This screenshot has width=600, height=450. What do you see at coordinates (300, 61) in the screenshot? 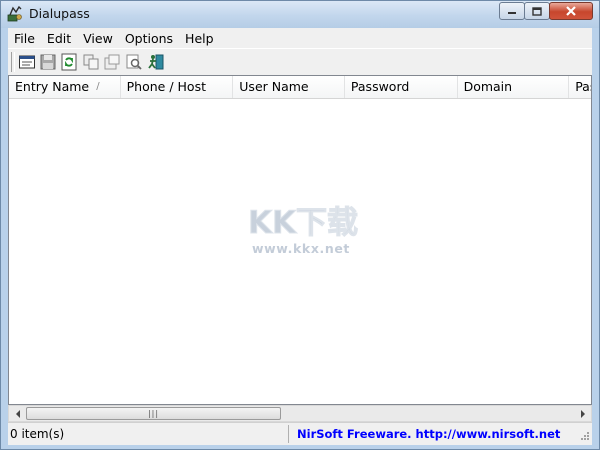
I see `toolbar` at bounding box center [300, 61].